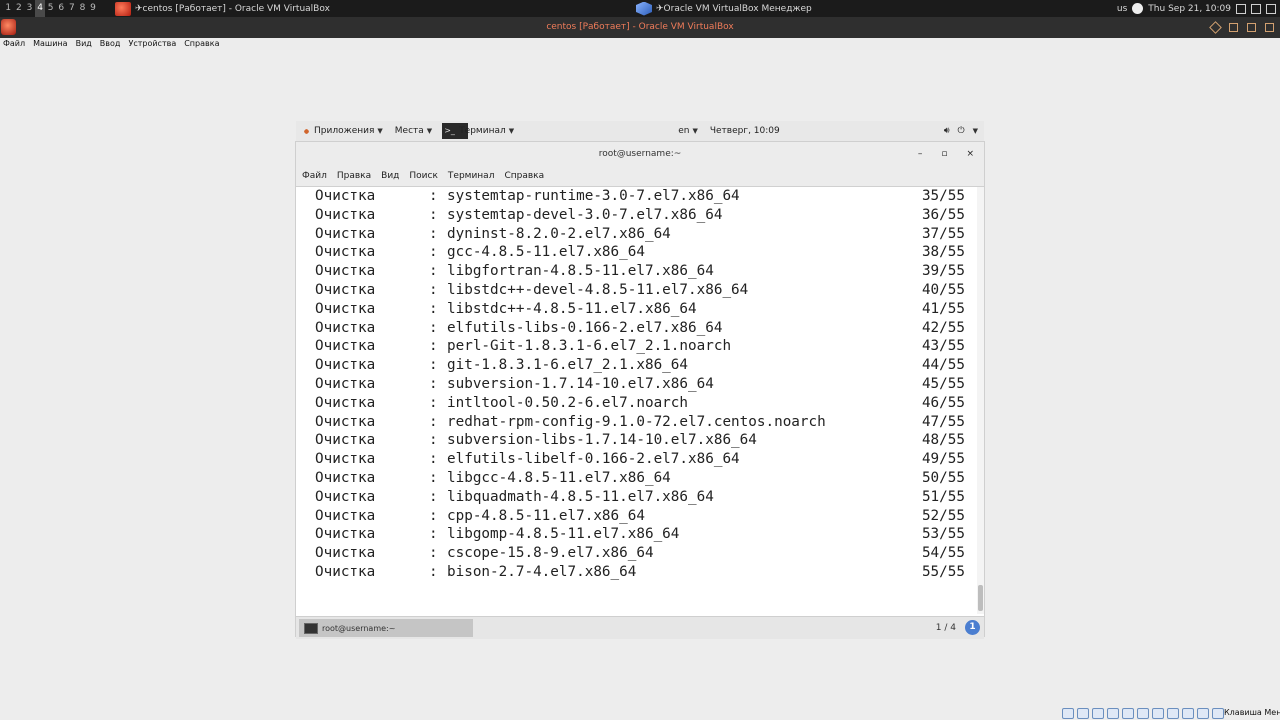 This screenshot has height=720, width=1280. Describe the element at coordinates (920, 154) in the screenshot. I see `minimize-button: –` at that location.